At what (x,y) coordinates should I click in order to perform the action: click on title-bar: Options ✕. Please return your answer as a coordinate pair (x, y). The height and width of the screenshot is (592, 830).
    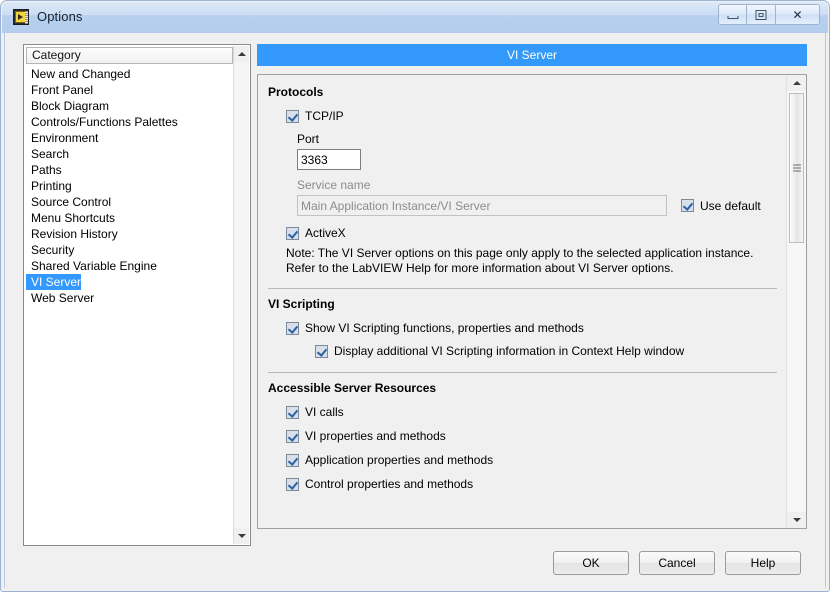
    Looking at the image, I should click on (415, 17).